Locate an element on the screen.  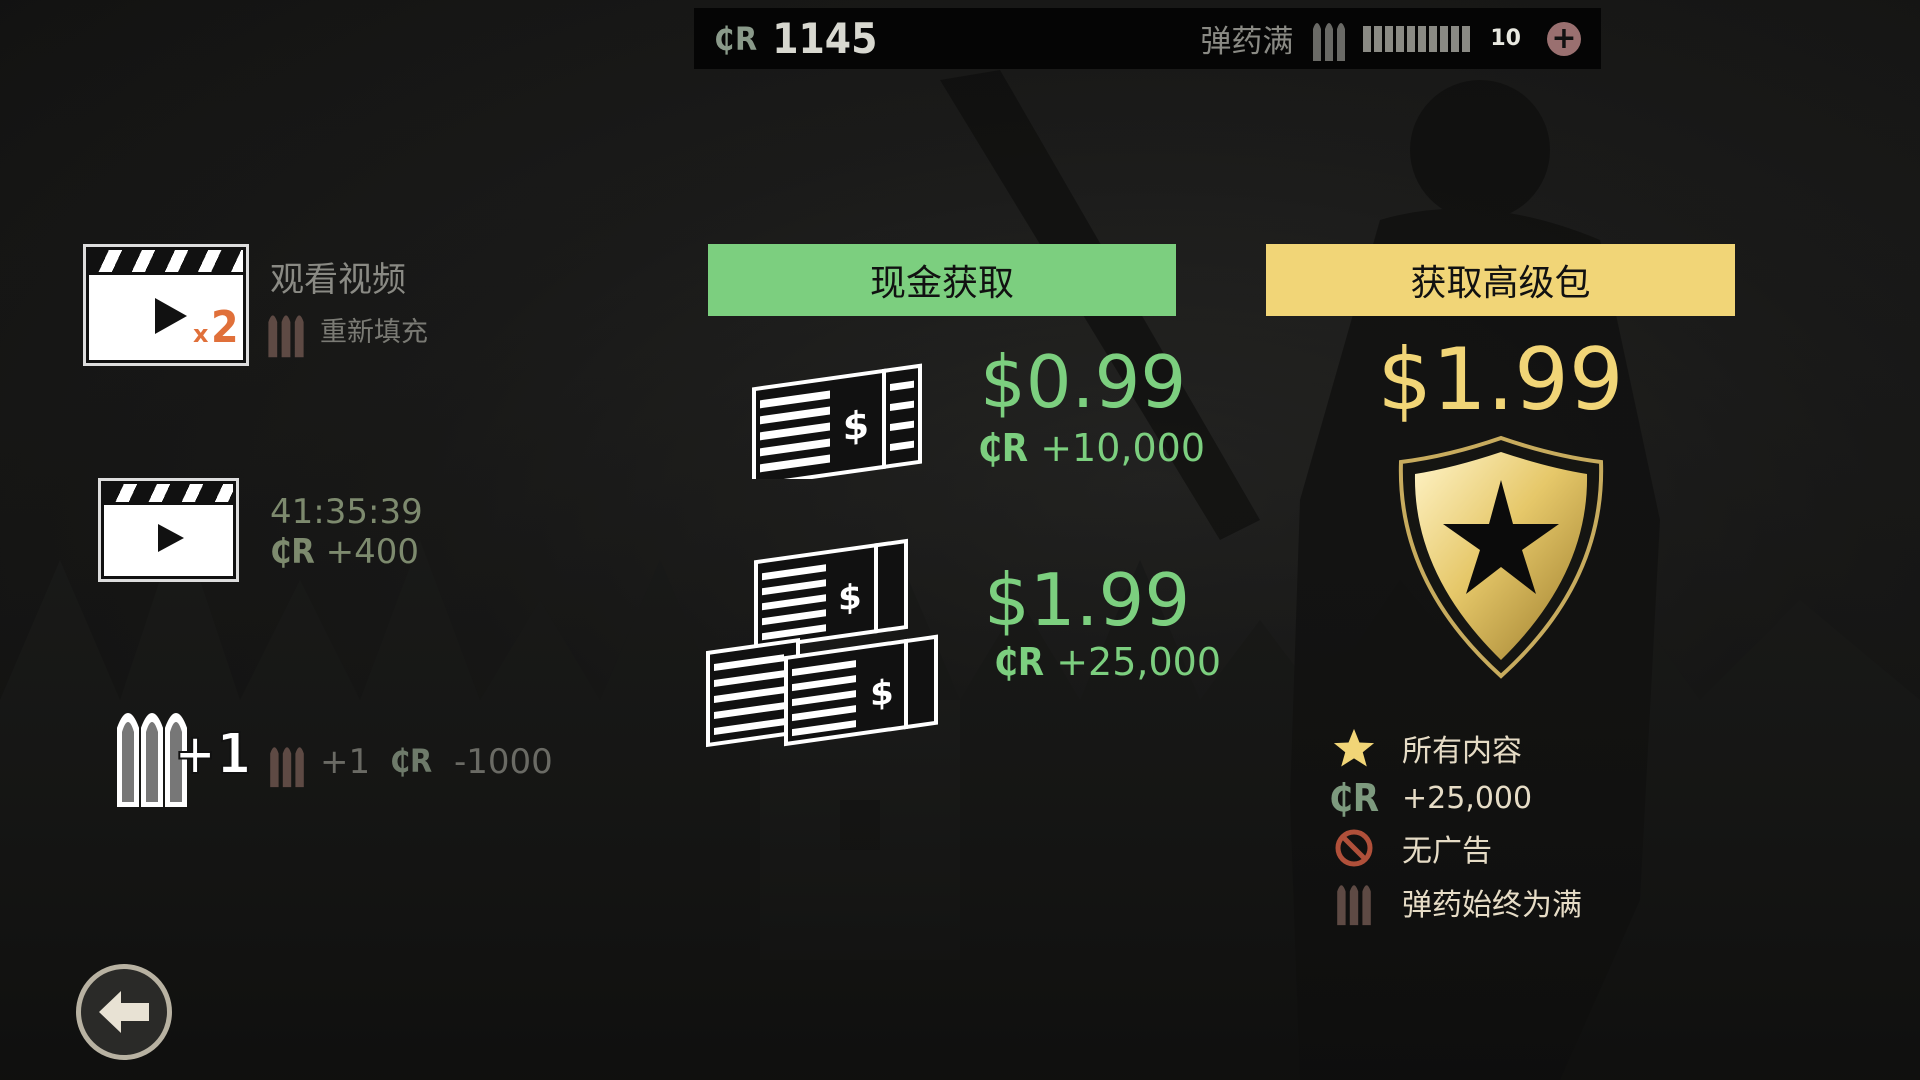
plus-icon: + is located at coordinates (1564, 38).